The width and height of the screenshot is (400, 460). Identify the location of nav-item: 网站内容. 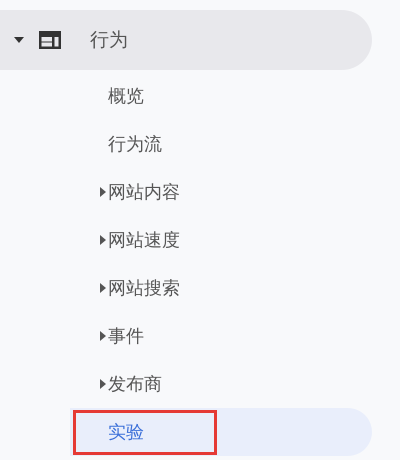
(128, 192).